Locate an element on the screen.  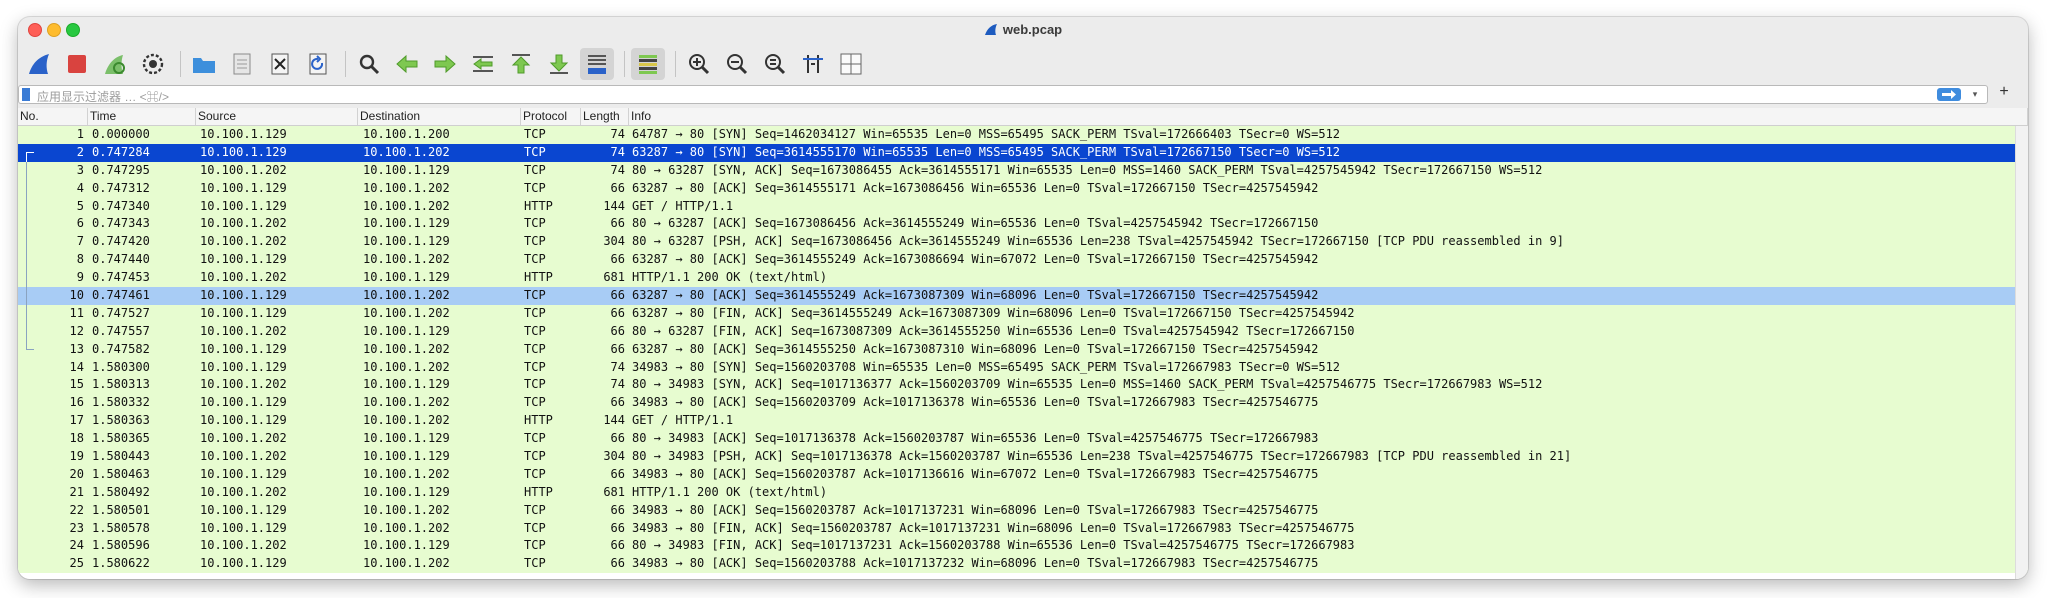
layout-button is located at coordinates (851, 64).